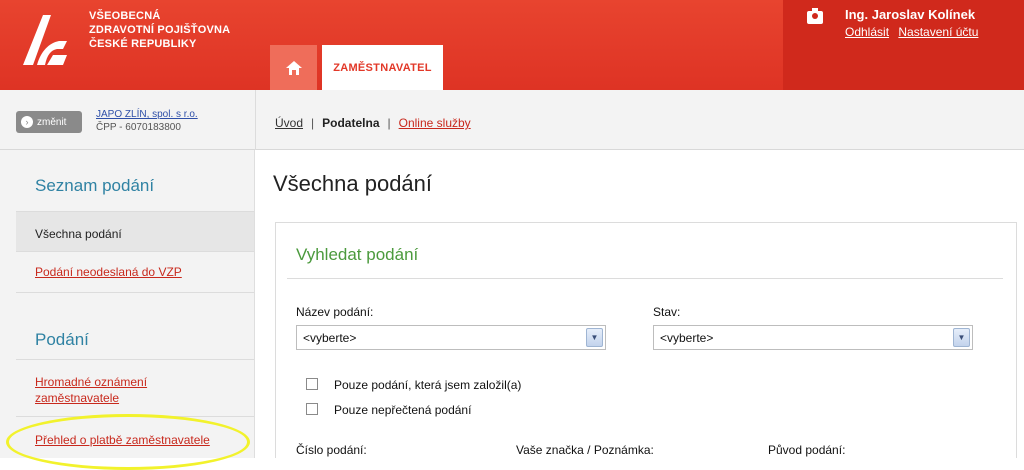 The image size is (1024, 470). What do you see at coordinates (687, 338) in the screenshot?
I see `select-state-value: <vyberte>` at bounding box center [687, 338].